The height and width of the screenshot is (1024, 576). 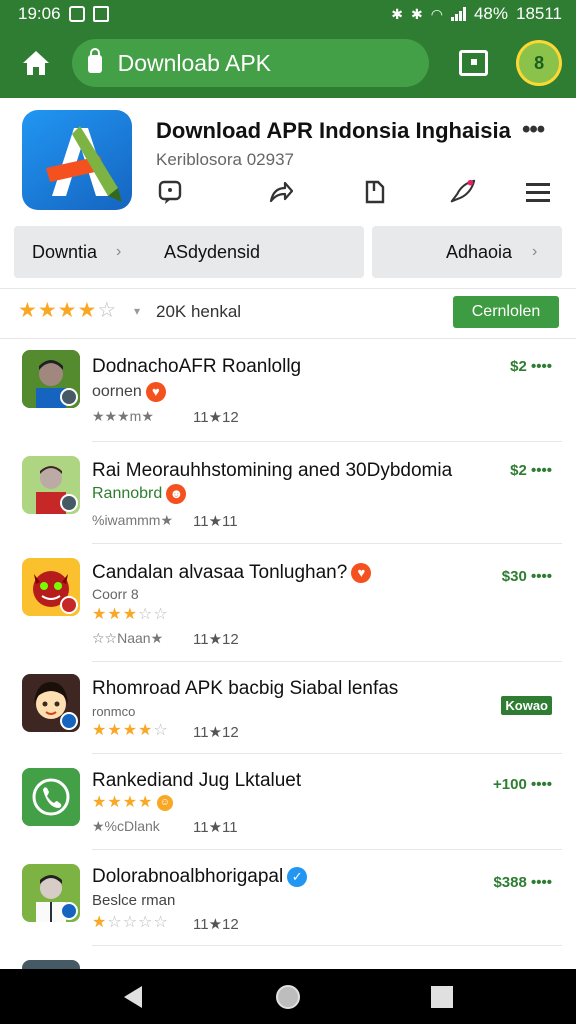 What do you see at coordinates (199, 311) in the screenshot?
I see `rating-count: 20K henkal` at bounding box center [199, 311].